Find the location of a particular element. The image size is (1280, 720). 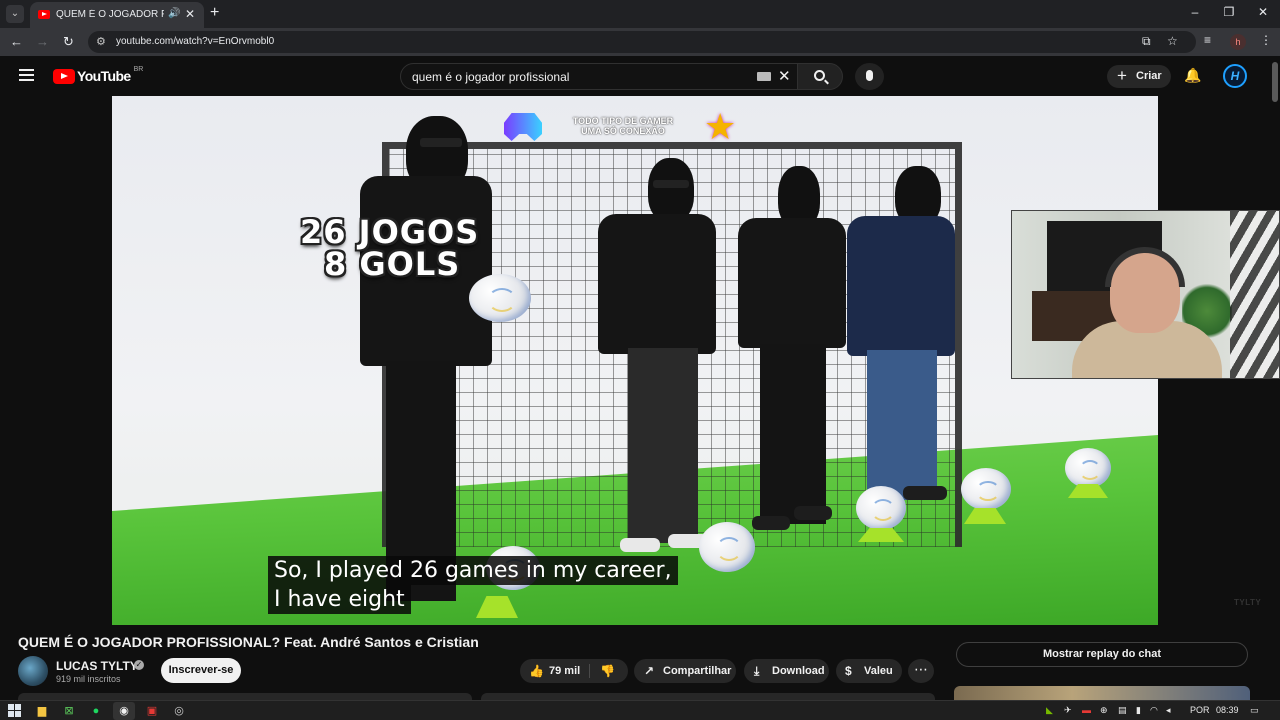

space-invader-logo-icon is located at coordinates (523, 127).